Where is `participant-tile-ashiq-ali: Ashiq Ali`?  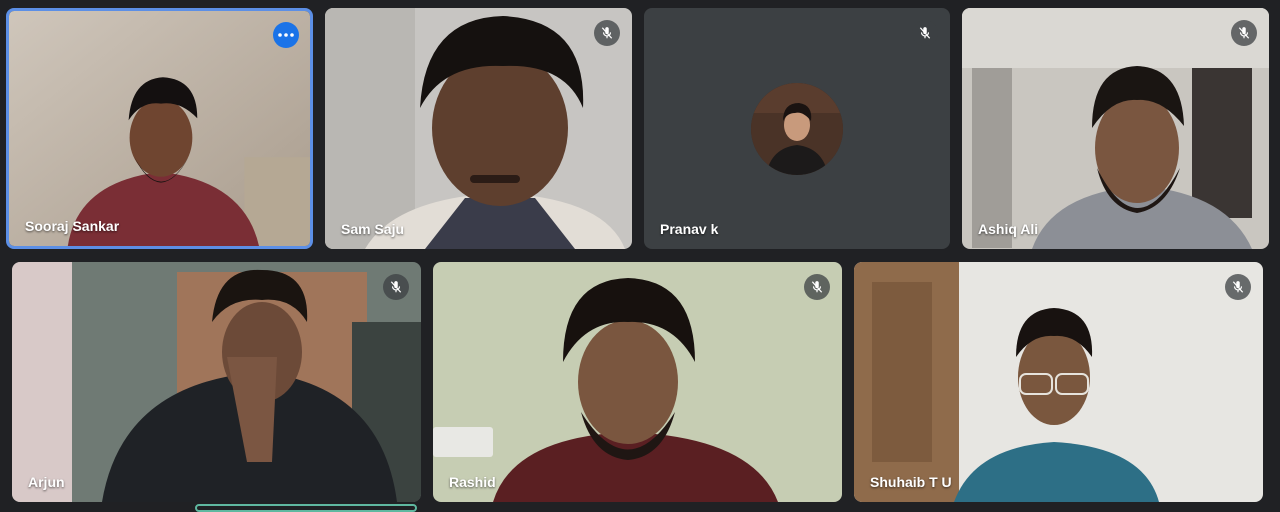
participant-tile-ashiq-ali: Ashiq Ali is located at coordinates (1115, 128).